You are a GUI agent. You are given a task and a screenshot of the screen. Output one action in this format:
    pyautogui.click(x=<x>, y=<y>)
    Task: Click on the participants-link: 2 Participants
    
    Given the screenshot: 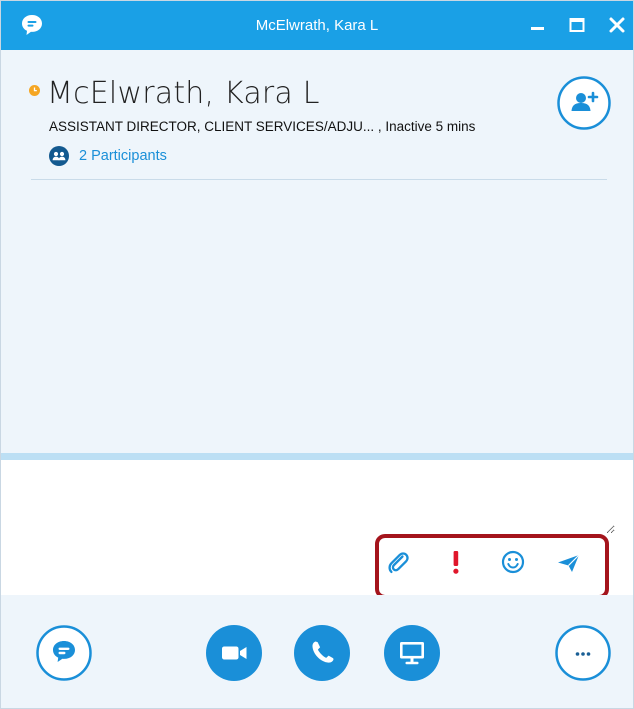 What is the action you would take?
    pyautogui.click(x=108, y=156)
    